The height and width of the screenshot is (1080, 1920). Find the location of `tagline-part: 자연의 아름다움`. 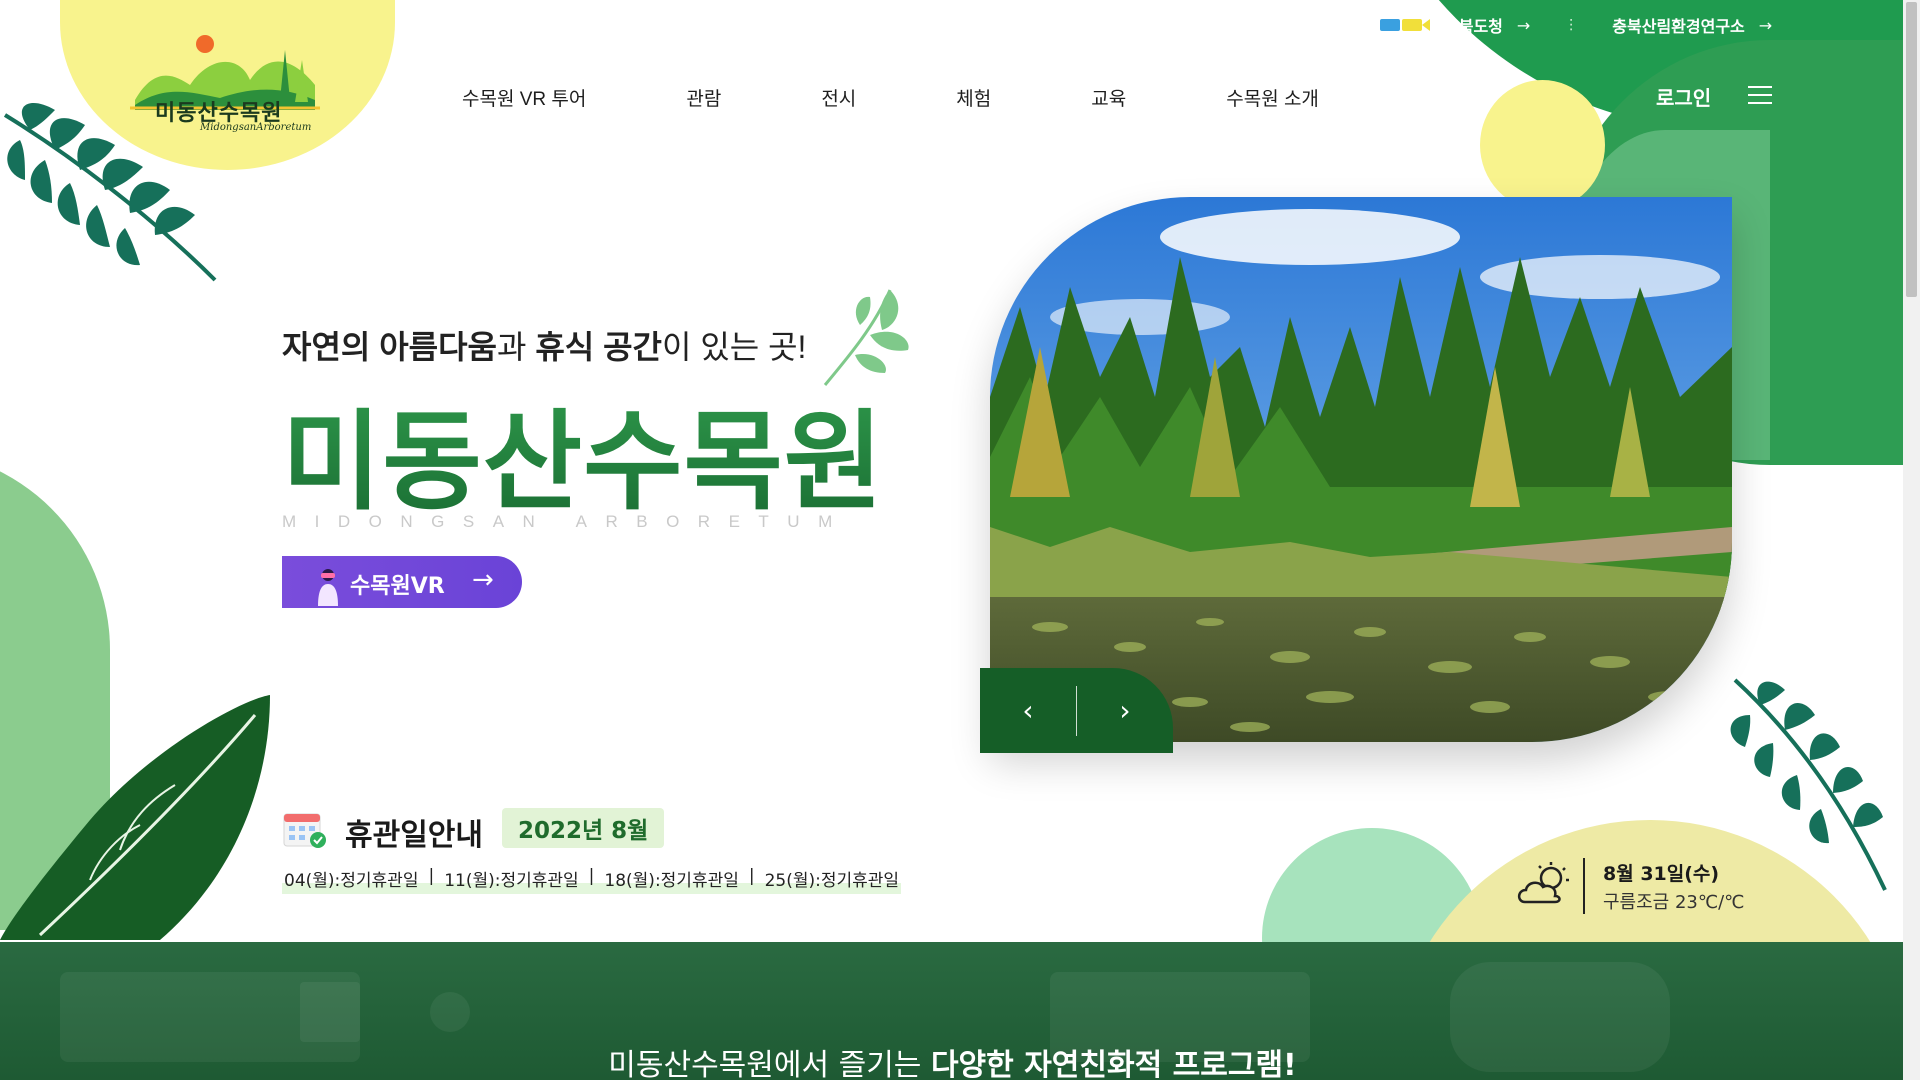

tagline-part: 자연의 아름다움 is located at coordinates (389, 347).